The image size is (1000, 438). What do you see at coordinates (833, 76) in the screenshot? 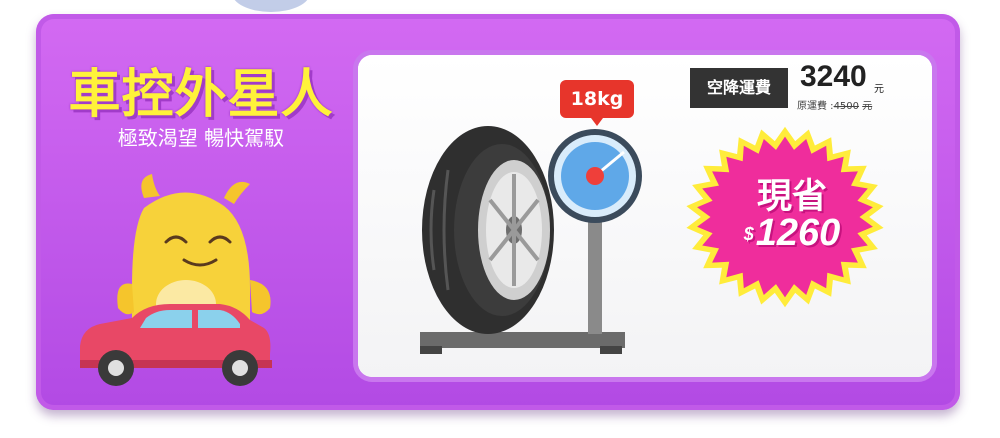
I see `shipping-price: 3240` at bounding box center [833, 76].